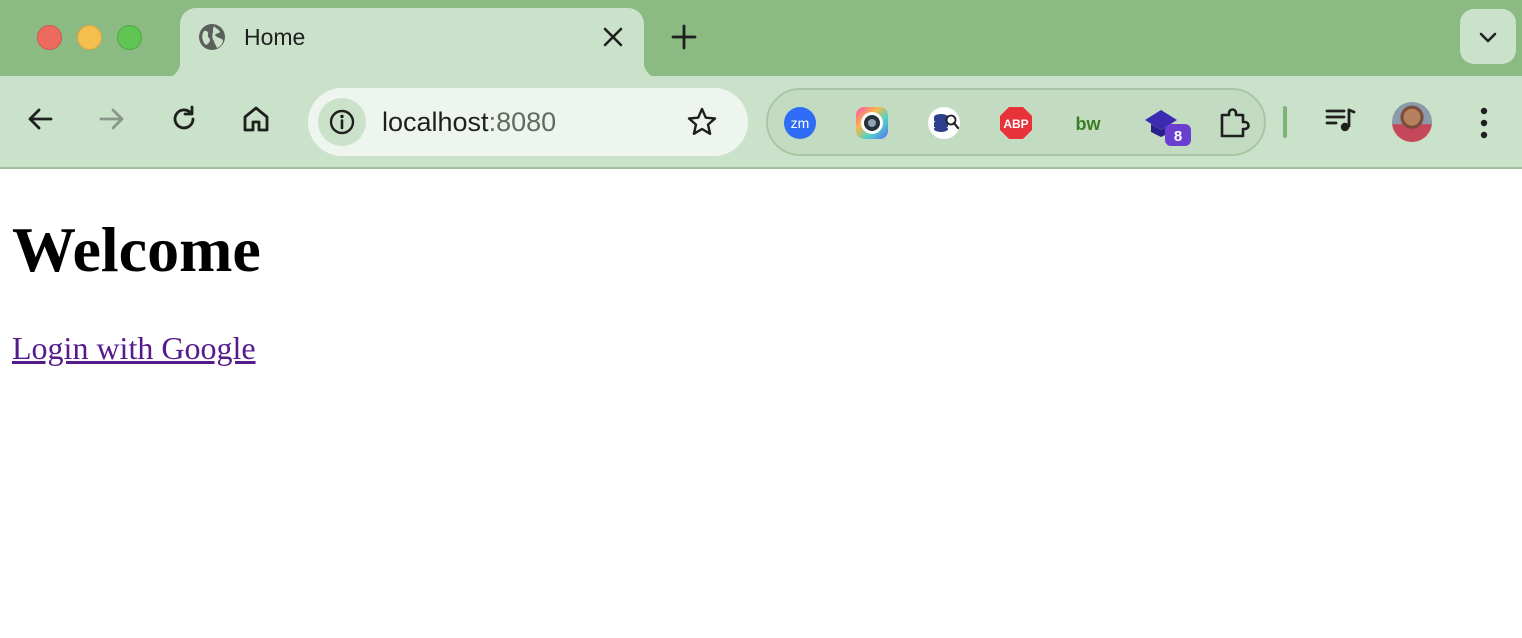  Describe the element at coordinates (134, 348) in the screenshot. I see `login-with-google-link: Login with Google` at that location.